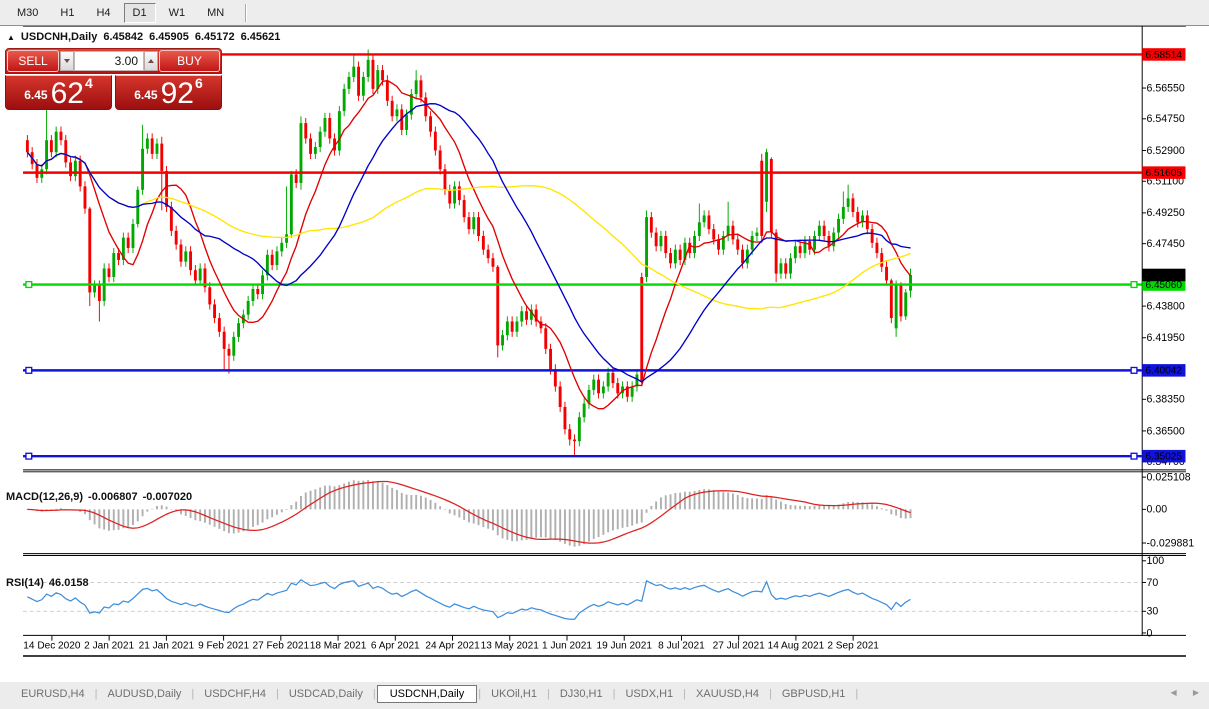 The width and height of the screenshot is (1209, 709). What do you see at coordinates (67, 13) in the screenshot?
I see `timeframe-button-h1: H1` at bounding box center [67, 13].